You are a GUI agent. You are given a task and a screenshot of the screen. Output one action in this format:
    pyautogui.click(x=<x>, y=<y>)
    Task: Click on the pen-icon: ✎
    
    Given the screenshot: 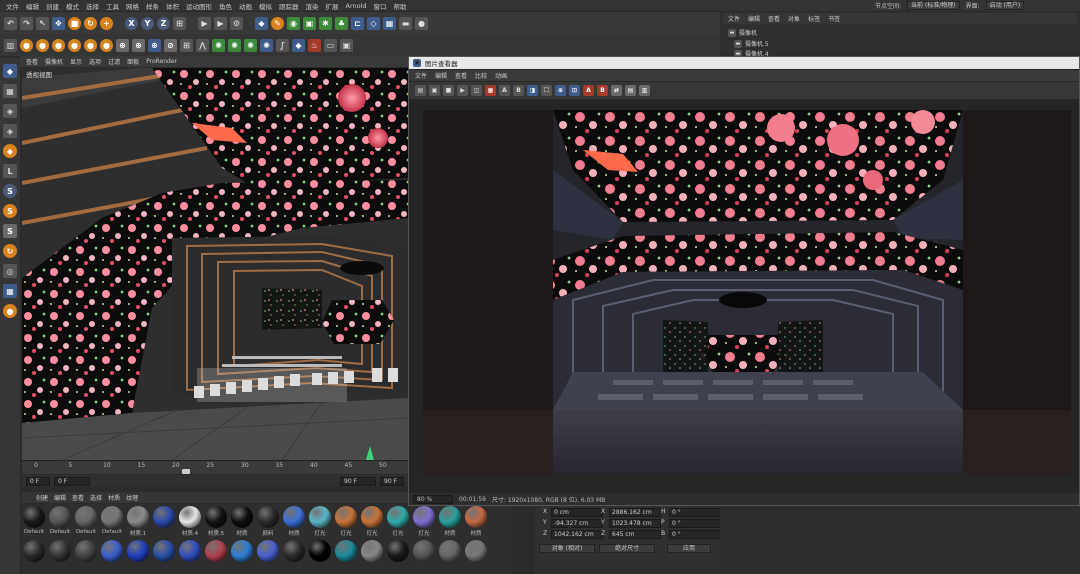 What is the action you would take?
    pyautogui.click(x=277, y=23)
    